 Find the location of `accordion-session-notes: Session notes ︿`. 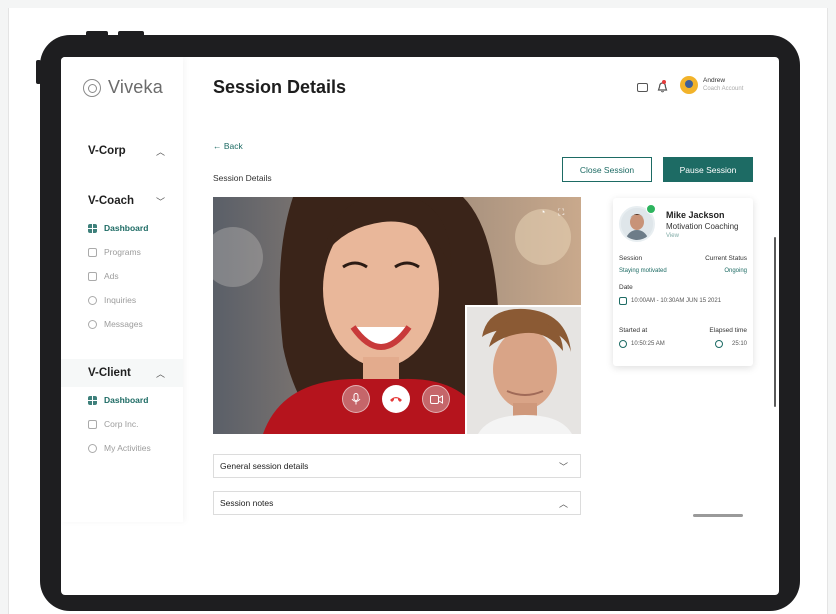

accordion-session-notes: Session notes ︿ is located at coordinates (397, 503).